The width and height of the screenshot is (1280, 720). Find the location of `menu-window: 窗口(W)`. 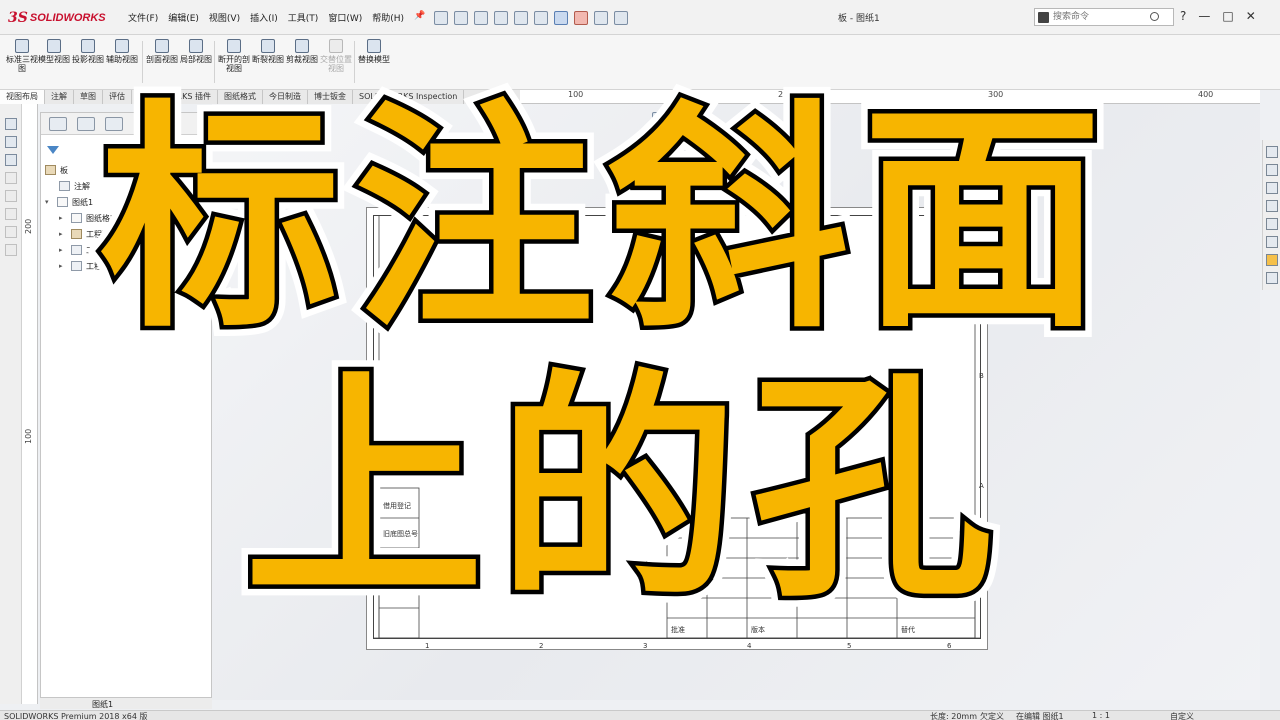

menu-window: 窗口(W) is located at coordinates (345, 17).